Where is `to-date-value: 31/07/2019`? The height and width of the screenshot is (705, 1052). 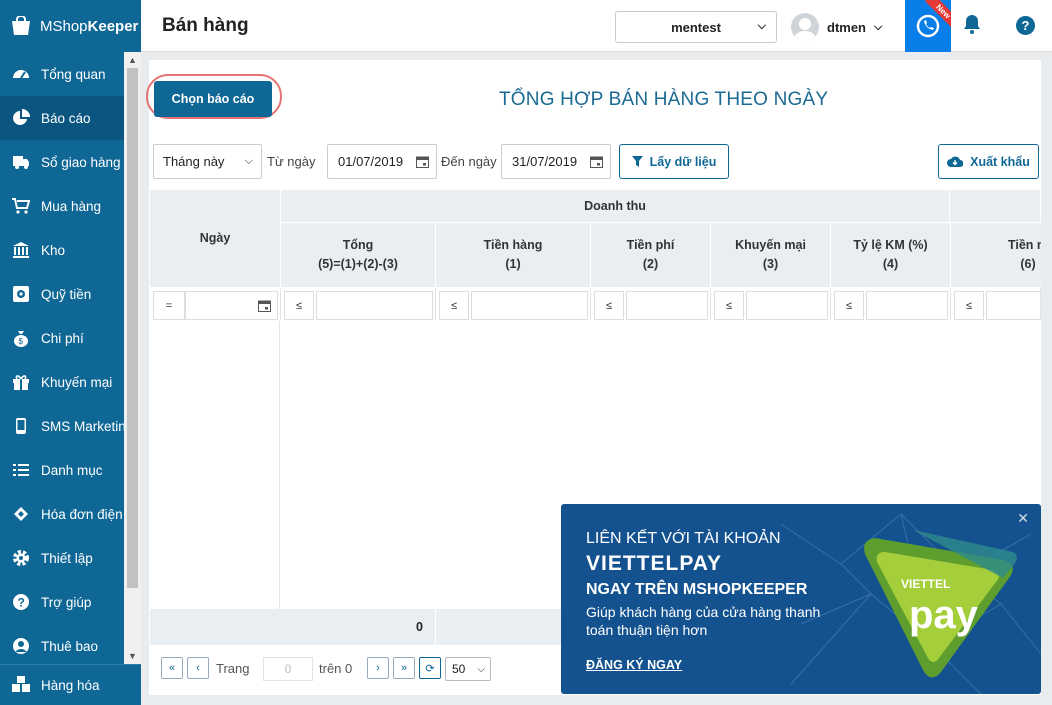
to-date-value: 31/07/2019 is located at coordinates (545, 161).